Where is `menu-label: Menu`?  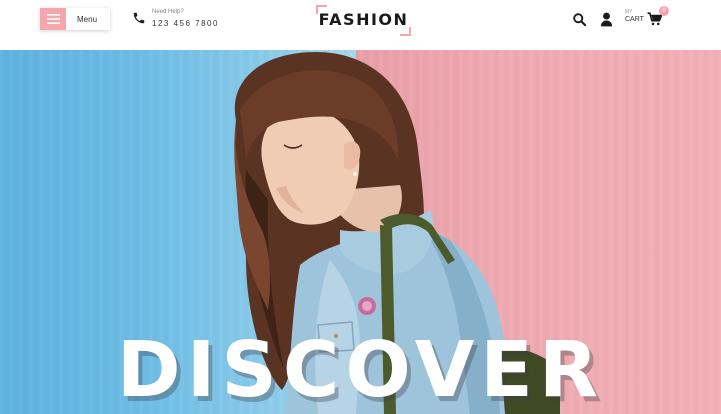
menu-label: Menu is located at coordinates (87, 19).